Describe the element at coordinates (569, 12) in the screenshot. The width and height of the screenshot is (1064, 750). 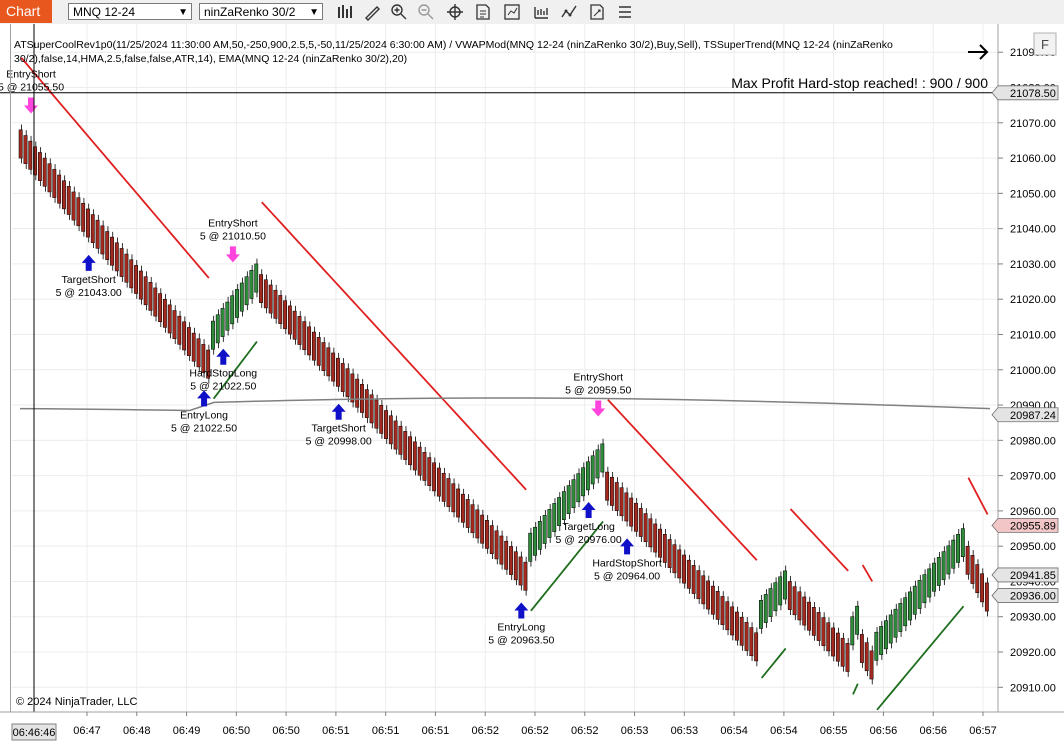
I see `properties-icon` at that location.